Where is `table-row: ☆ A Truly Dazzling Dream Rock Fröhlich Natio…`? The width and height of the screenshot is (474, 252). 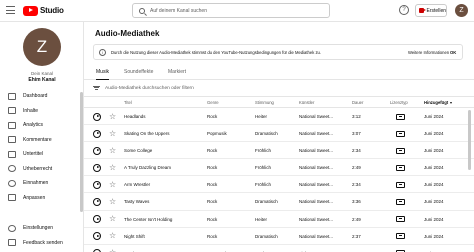 table-row: ☆ A Truly Dazzling Dream Rock Fröhlich Natio… is located at coordinates (279, 168).